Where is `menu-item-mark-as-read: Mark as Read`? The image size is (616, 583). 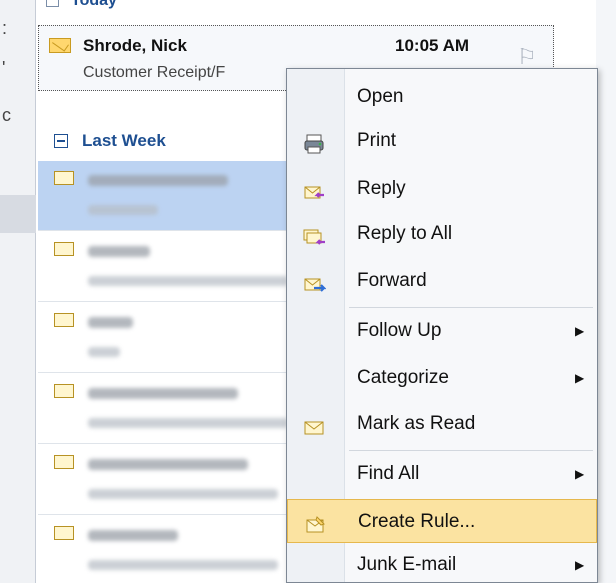
menu-item-mark-as-read: Mark as Read is located at coordinates (442, 424).